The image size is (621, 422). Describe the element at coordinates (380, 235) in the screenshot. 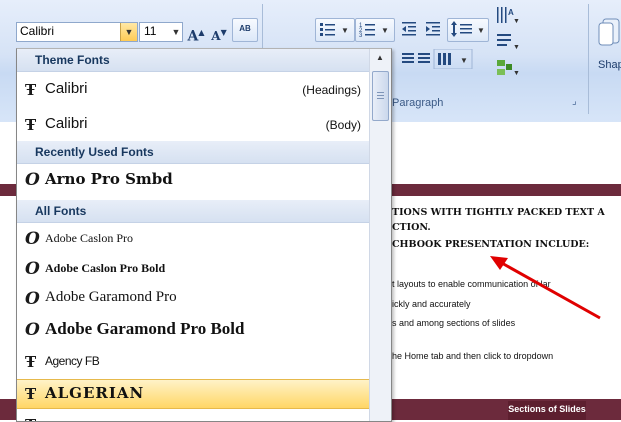

I see `dropdown-scrollbar: ▲` at that location.